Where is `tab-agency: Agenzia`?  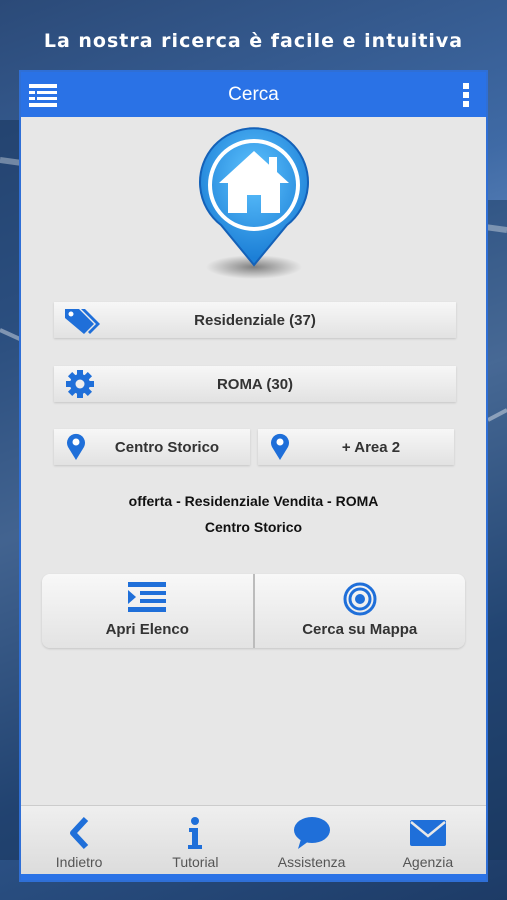 tab-agency: Agenzia is located at coordinates (428, 843).